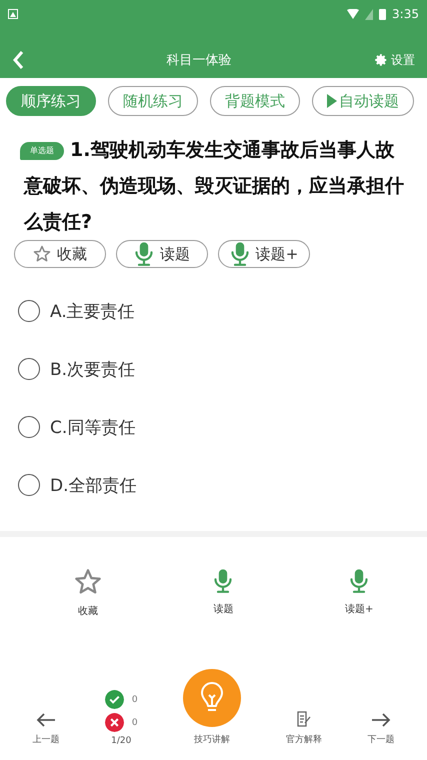 The width and height of the screenshot is (427, 760). What do you see at coordinates (93, 427) in the screenshot?
I see `answer-option: C.同等责任` at bounding box center [93, 427].